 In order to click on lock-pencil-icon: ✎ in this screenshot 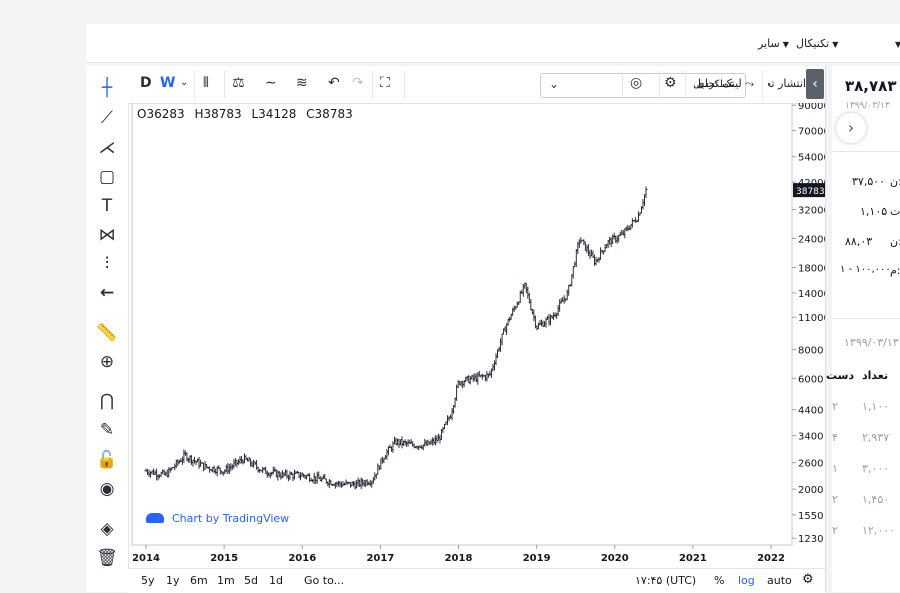, I will do `click(107, 430)`.